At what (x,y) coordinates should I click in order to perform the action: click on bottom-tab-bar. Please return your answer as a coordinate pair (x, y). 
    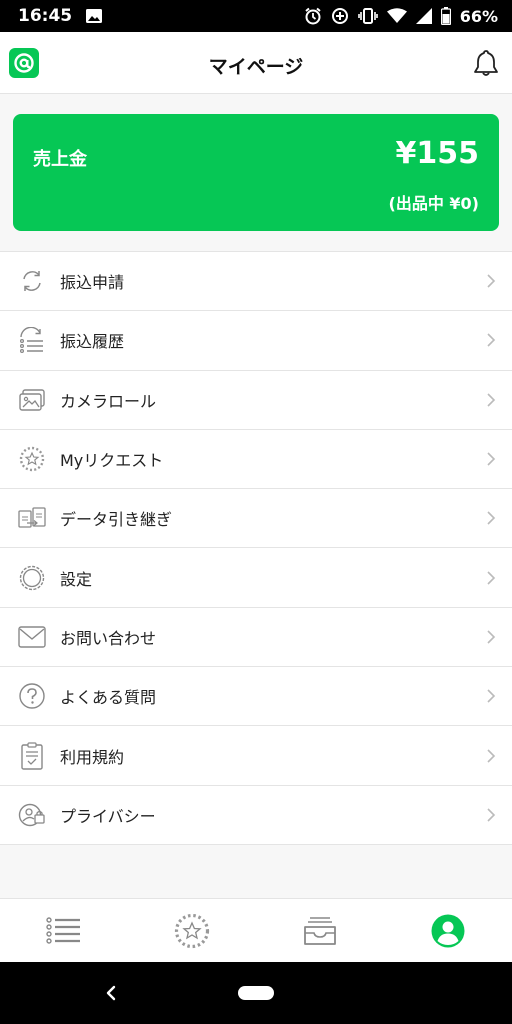
    Looking at the image, I should click on (256, 930).